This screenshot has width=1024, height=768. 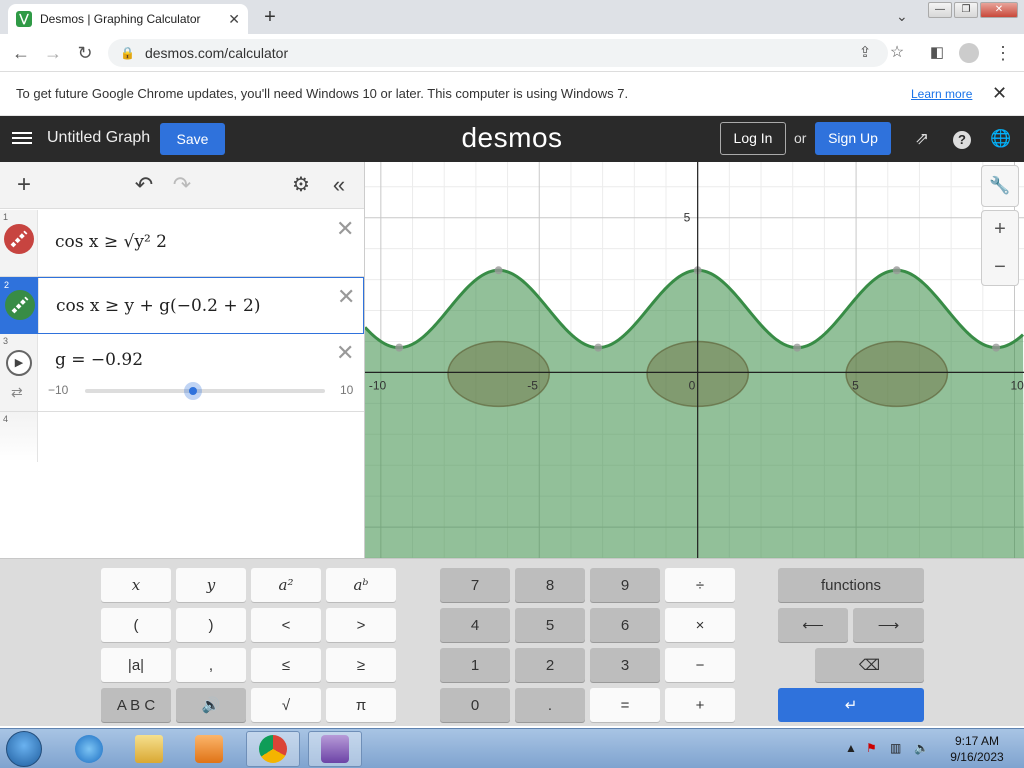 What do you see at coordinates (940, 10) in the screenshot?
I see `minimize-button: —` at bounding box center [940, 10].